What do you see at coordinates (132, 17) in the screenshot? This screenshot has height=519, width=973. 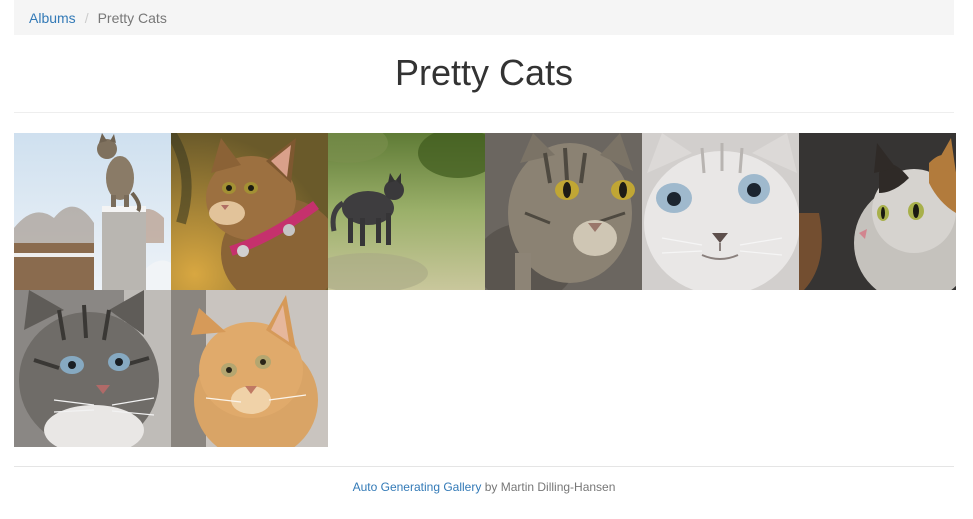 I see `breadcrumb-current: Pretty Cats` at bounding box center [132, 17].